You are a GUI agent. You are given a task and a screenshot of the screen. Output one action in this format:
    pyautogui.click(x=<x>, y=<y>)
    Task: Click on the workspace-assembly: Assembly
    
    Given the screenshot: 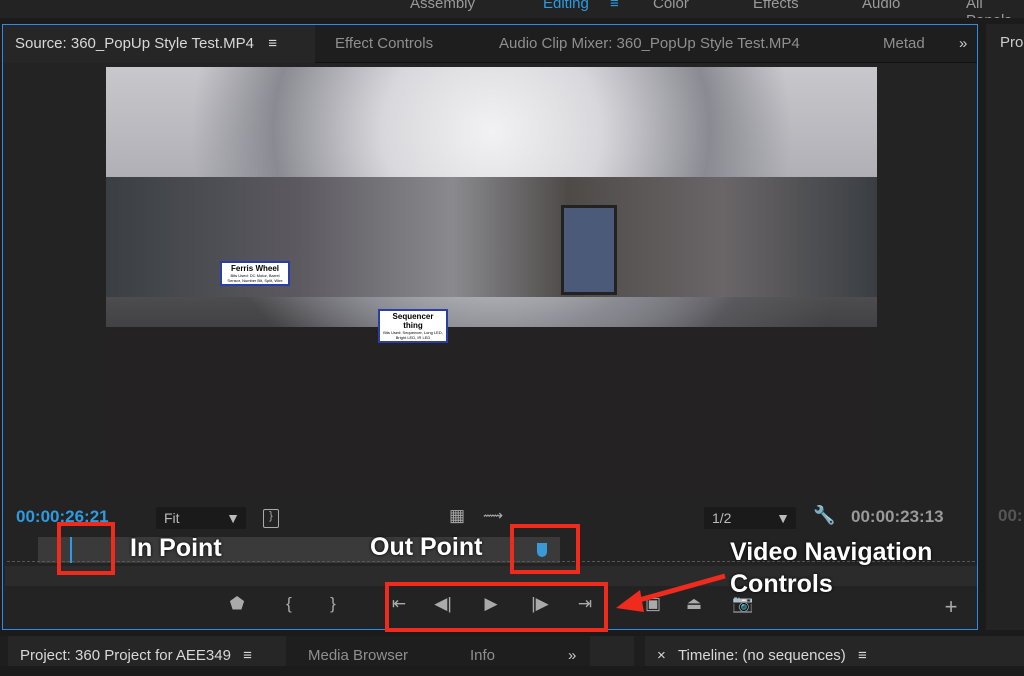 What is the action you would take?
    pyautogui.click(x=442, y=6)
    